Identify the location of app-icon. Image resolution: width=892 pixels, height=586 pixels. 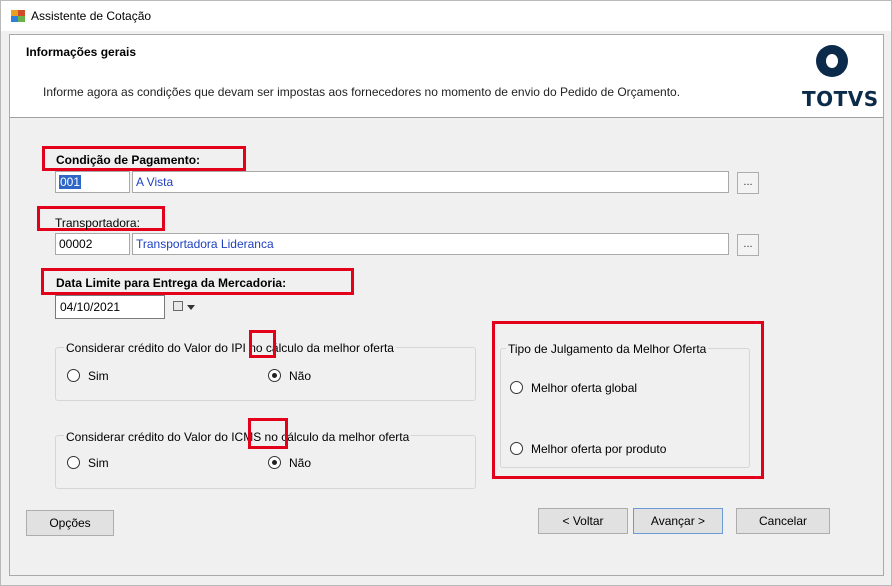
(18, 16).